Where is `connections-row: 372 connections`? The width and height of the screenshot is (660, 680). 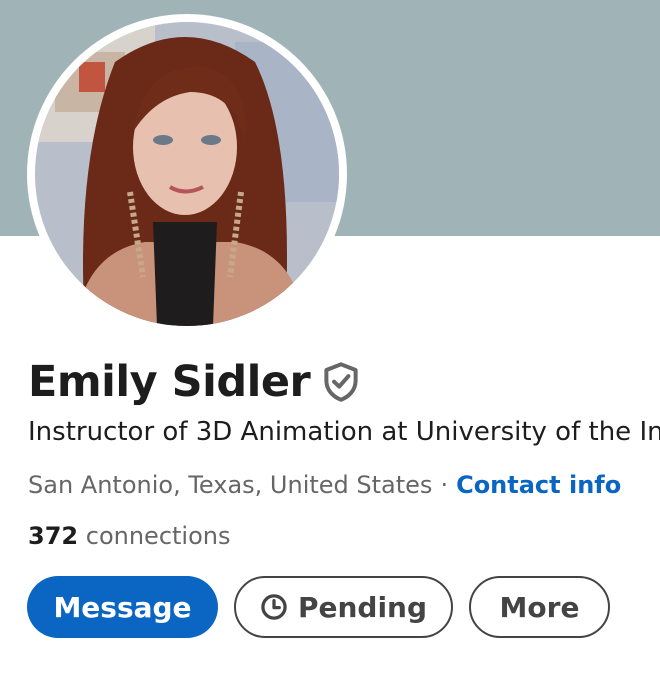 connections-row: 372 connections is located at coordinates (129, 536).